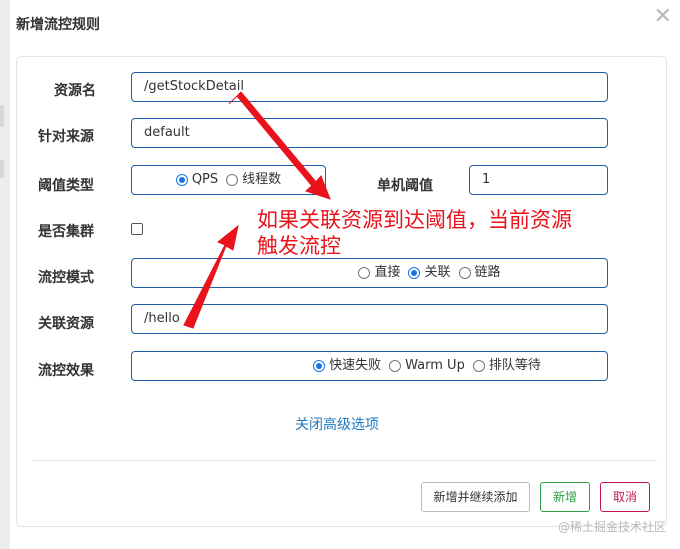 This screenshot has height=549, width=680. Describe the element at coordinates (253, 180) in the screenshot. I see `threshold-type-thread-radio: 线程数` at that location.